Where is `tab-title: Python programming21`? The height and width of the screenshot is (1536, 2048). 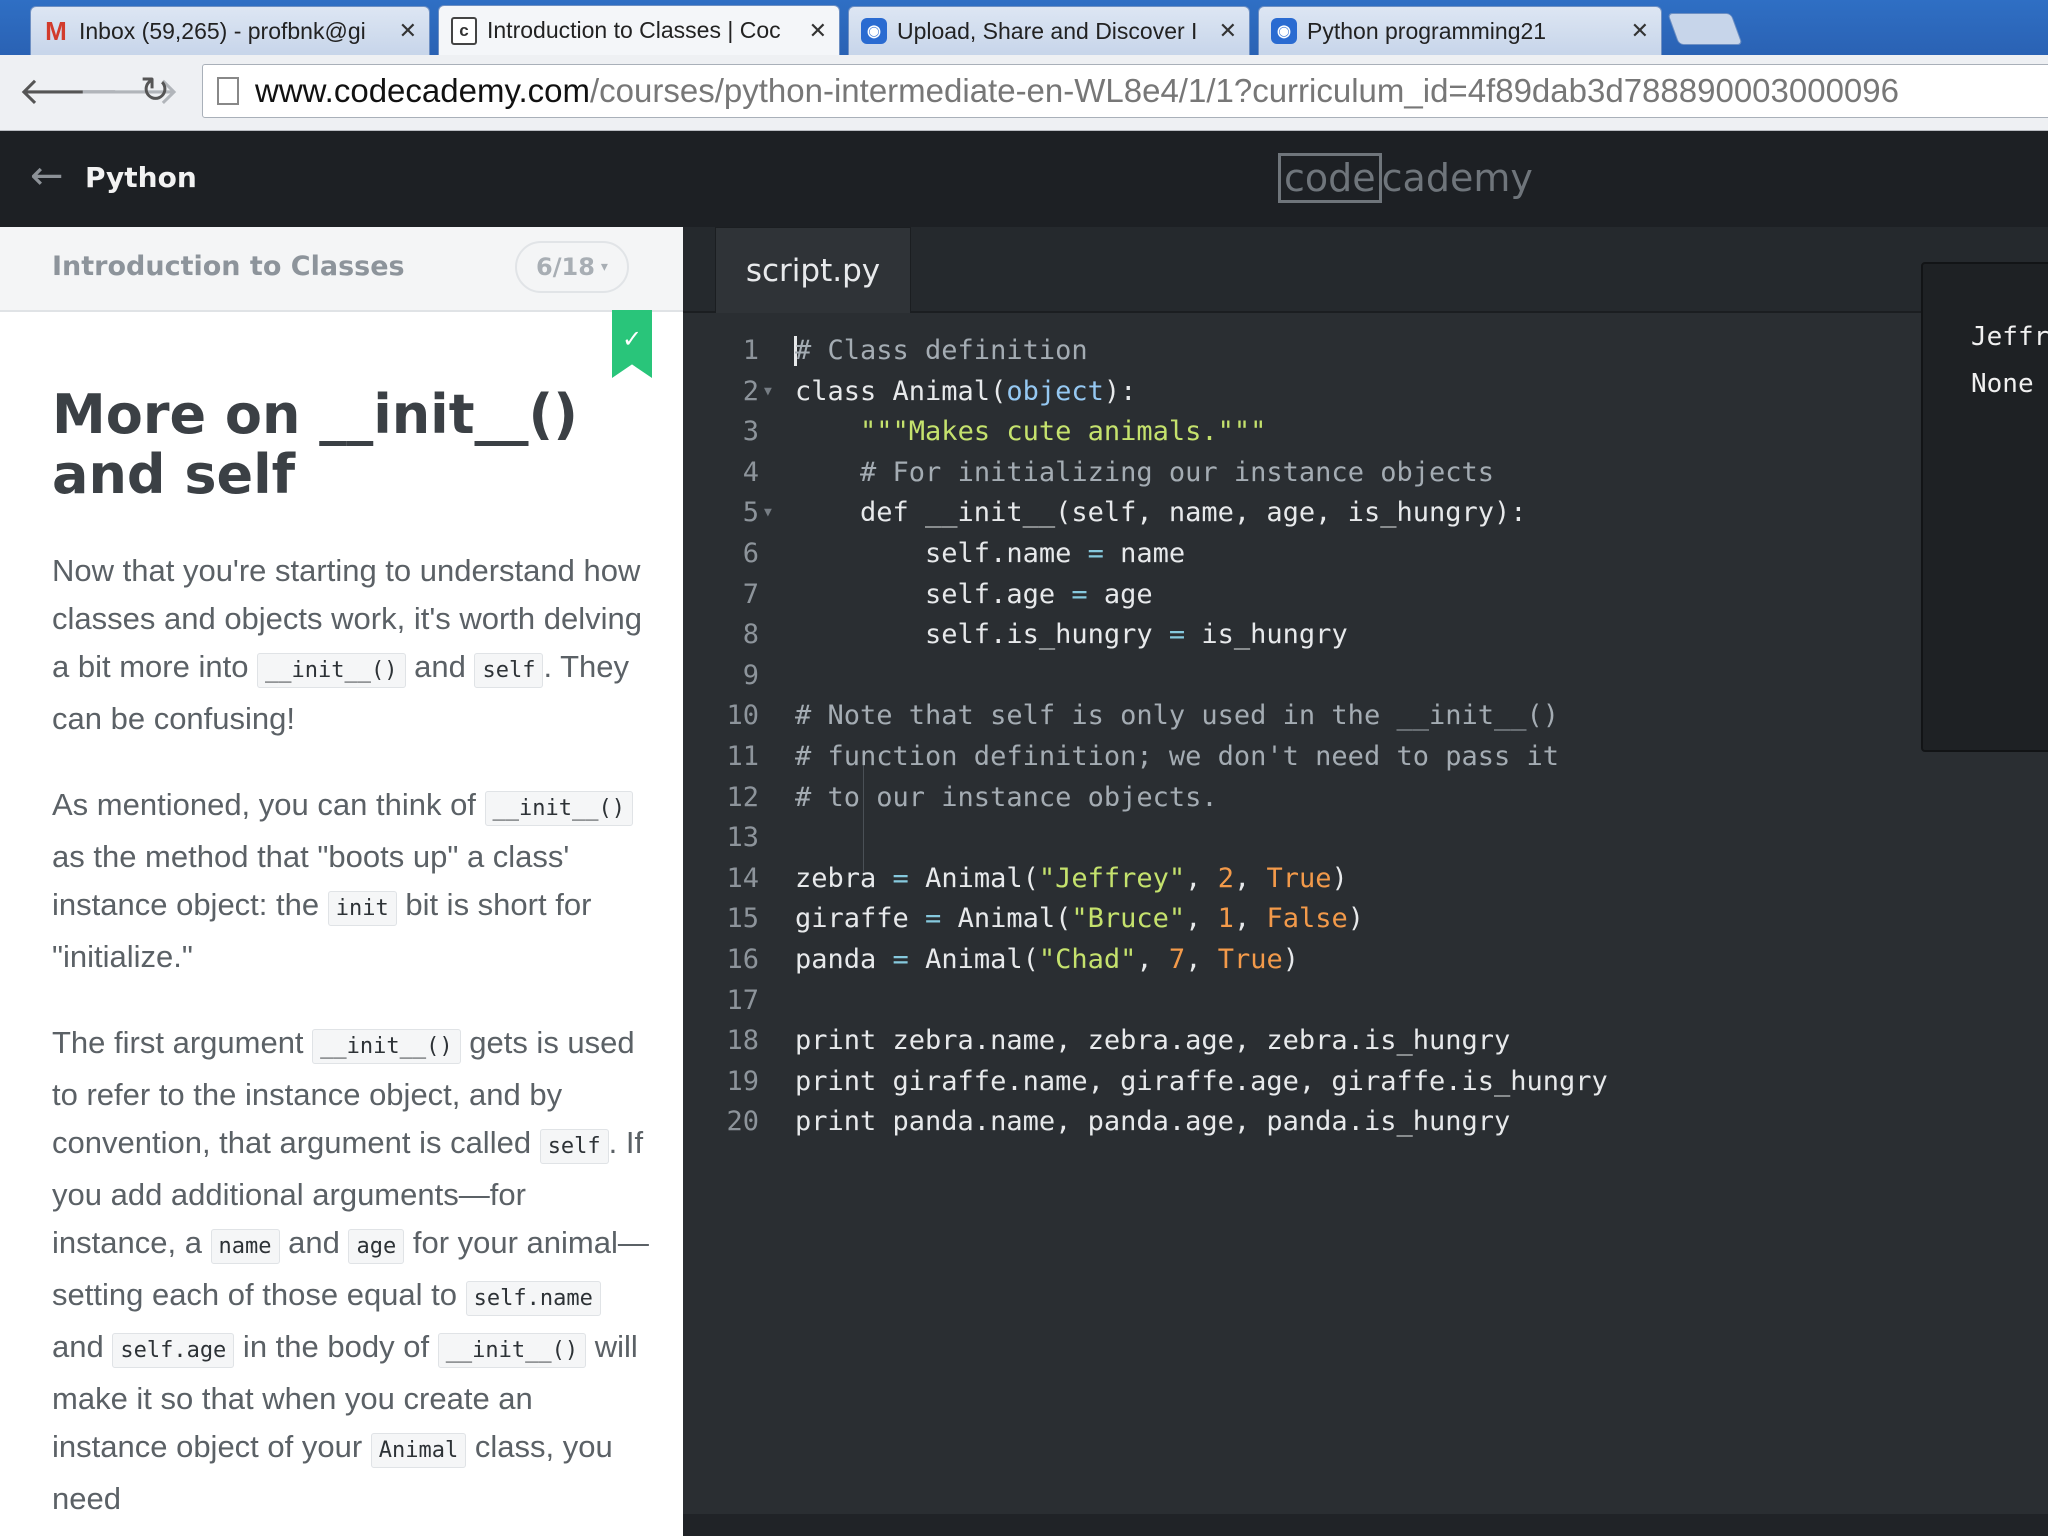 tab-title: Python programming21 is located at coordinates (1427, 30).